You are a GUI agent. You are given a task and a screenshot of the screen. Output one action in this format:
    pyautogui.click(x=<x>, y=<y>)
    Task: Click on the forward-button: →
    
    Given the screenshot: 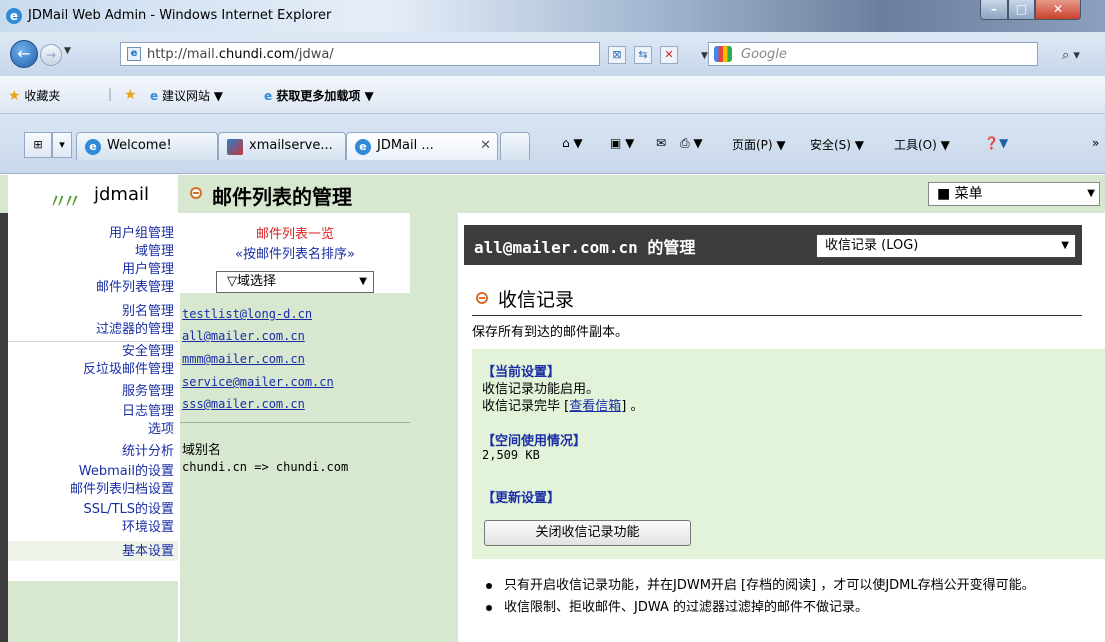 What is the action you would take?
    pyautogui.click(x=51, y=55)
    